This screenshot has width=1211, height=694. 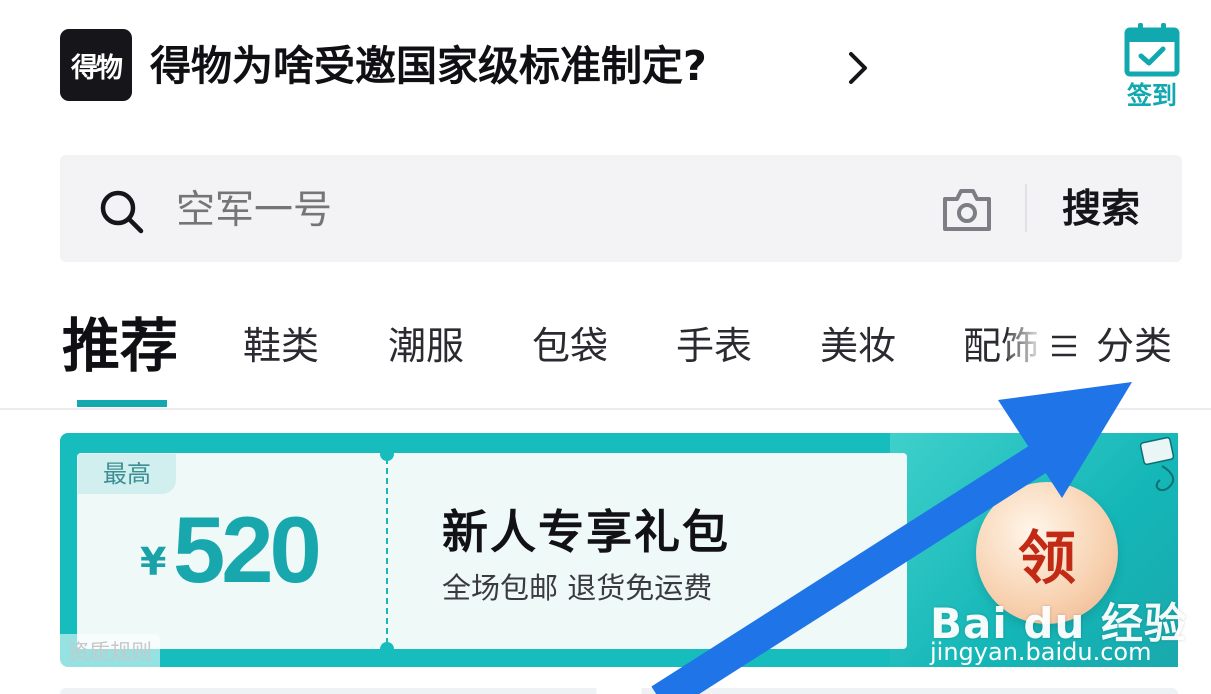 I want to click on search-icon, so click(x=122, y=212).